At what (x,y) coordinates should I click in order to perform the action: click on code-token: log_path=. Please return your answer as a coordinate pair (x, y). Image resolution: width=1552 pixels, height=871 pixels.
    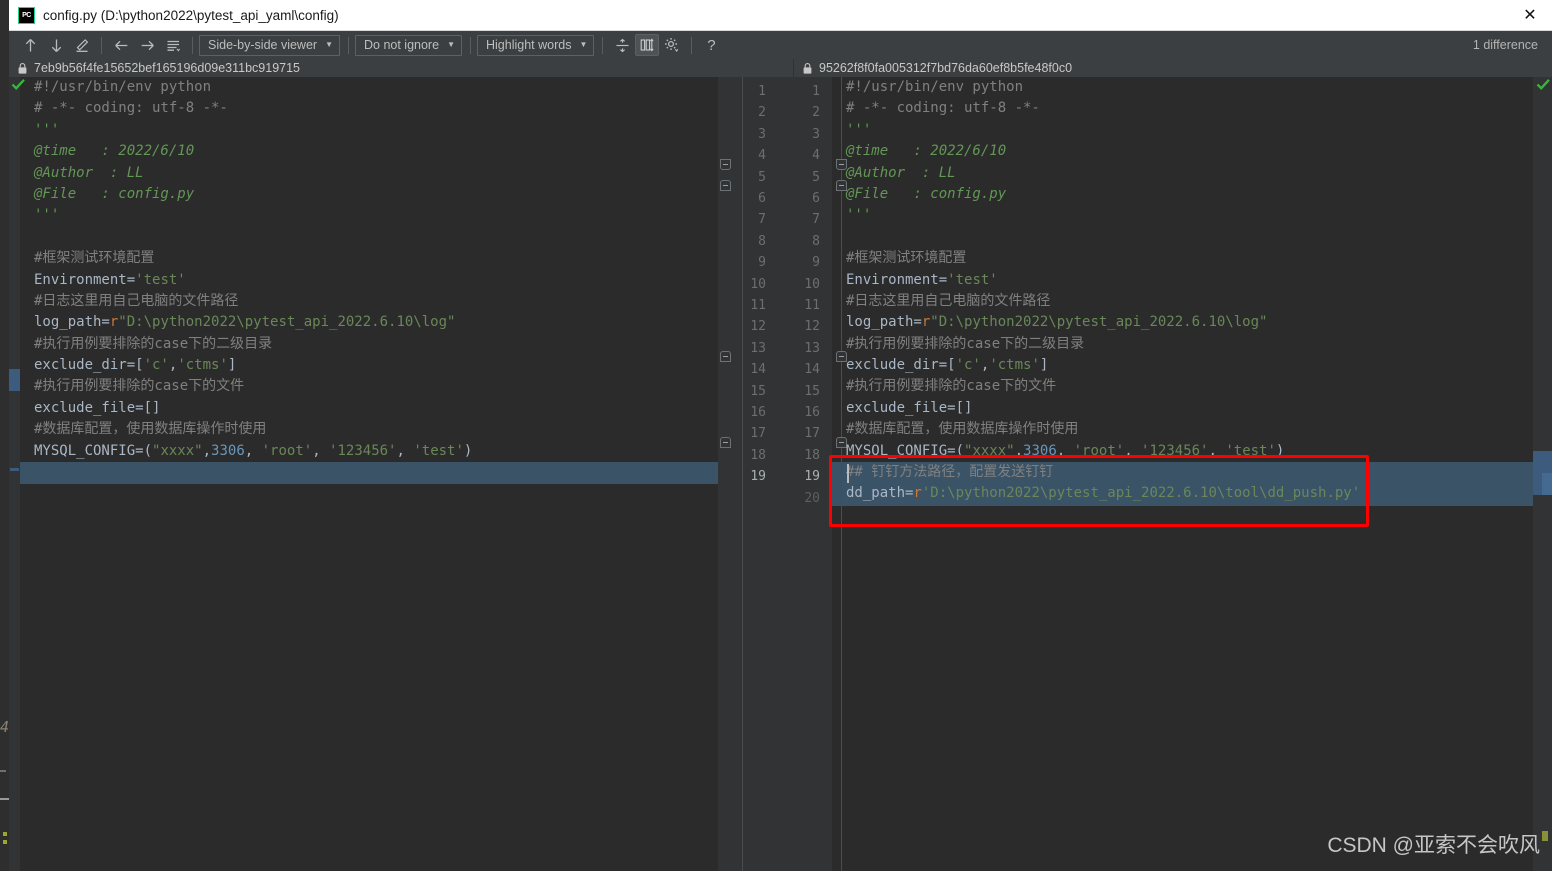
    Looking at the image, I should click on (72, 322).